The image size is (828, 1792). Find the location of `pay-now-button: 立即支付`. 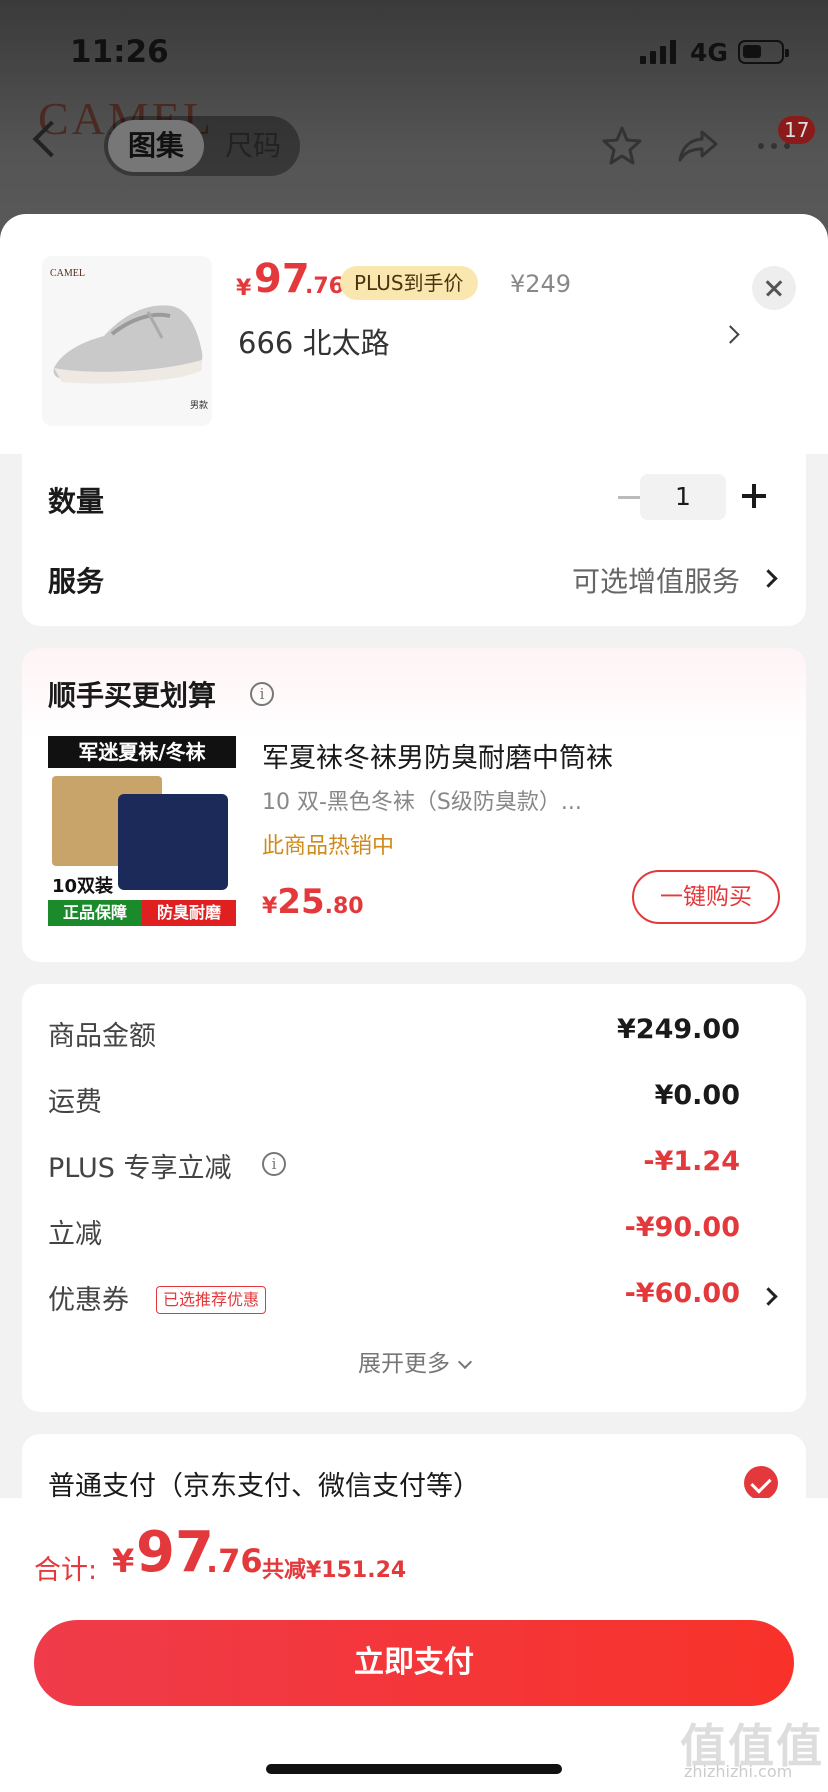

pay-now-button: 立即支付 is located at coordinates (414, 1663).